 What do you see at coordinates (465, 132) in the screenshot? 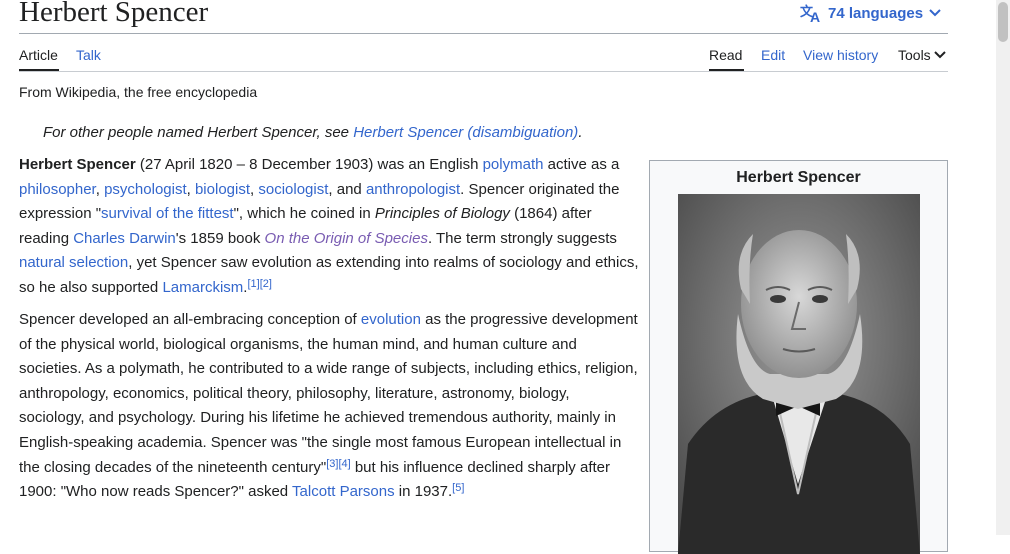
I see `disambiguation-link: Herbert Spencer (disambiguation)` at bounding box center [465, 132].